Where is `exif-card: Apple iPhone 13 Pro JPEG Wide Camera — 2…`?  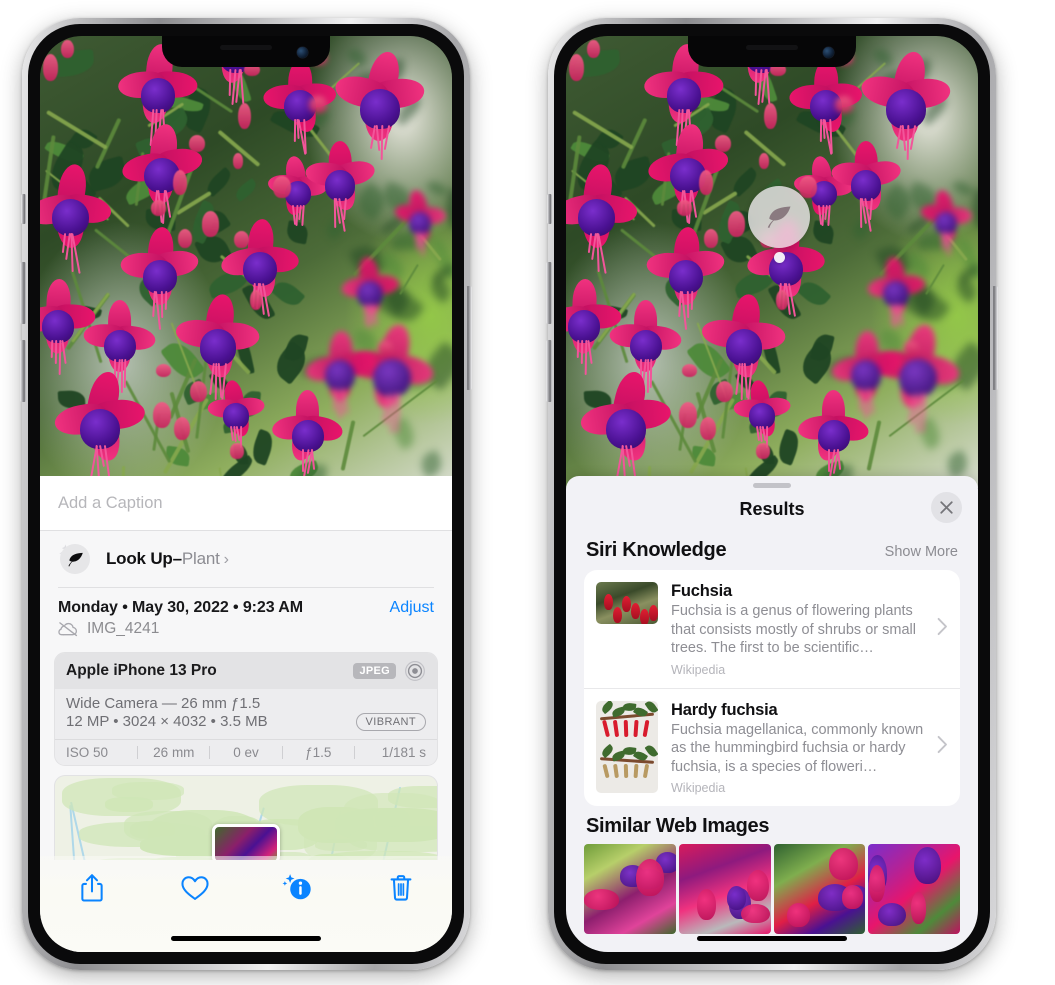 exif-card: Apple iPhone 13 Pro JPEG Wide Camera — 2… is located at coordinates (246, 708).